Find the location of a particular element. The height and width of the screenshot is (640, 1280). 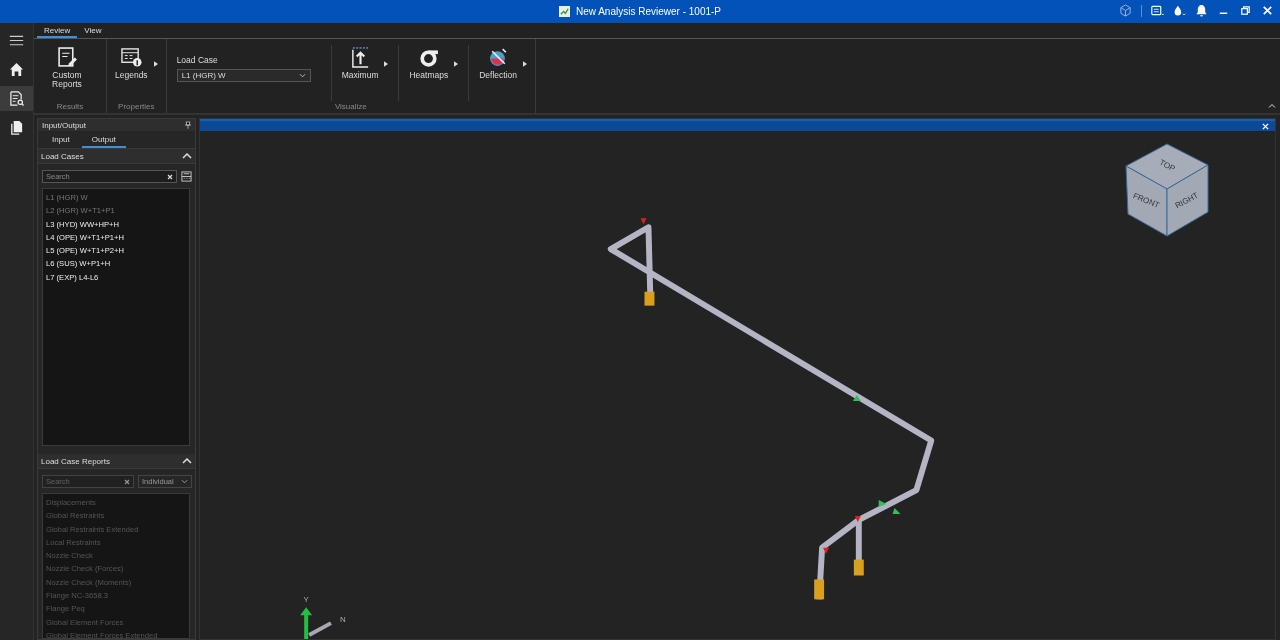

load-case-label: Load Case is located at coordinates (197, 60).